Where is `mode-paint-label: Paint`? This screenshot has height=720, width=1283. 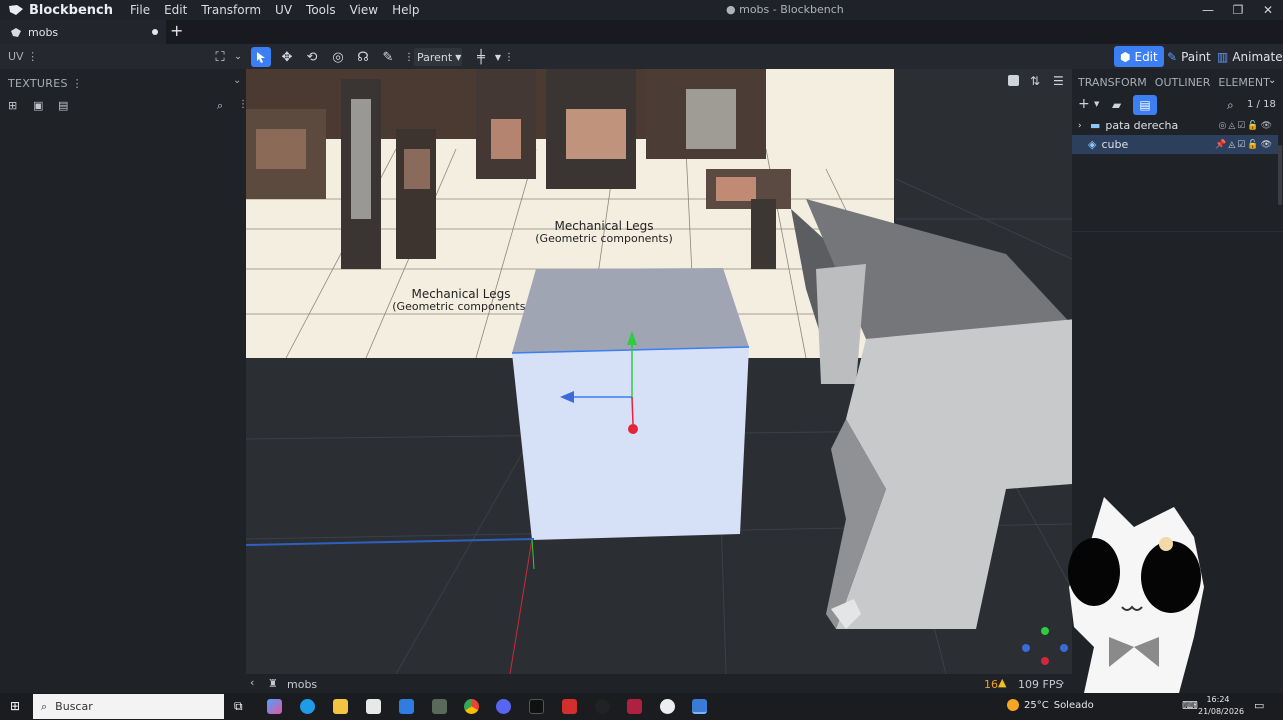 mode-paint-label: Paint is located at coordinates (1196, 56).